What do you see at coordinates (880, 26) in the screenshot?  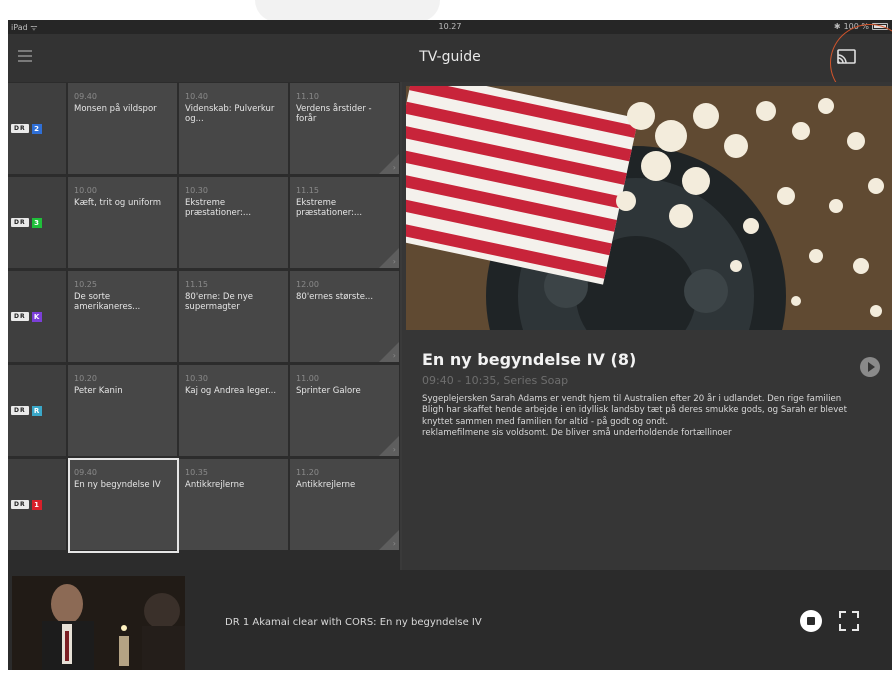 I see `battery-icon` at bounding box center [880, 26].